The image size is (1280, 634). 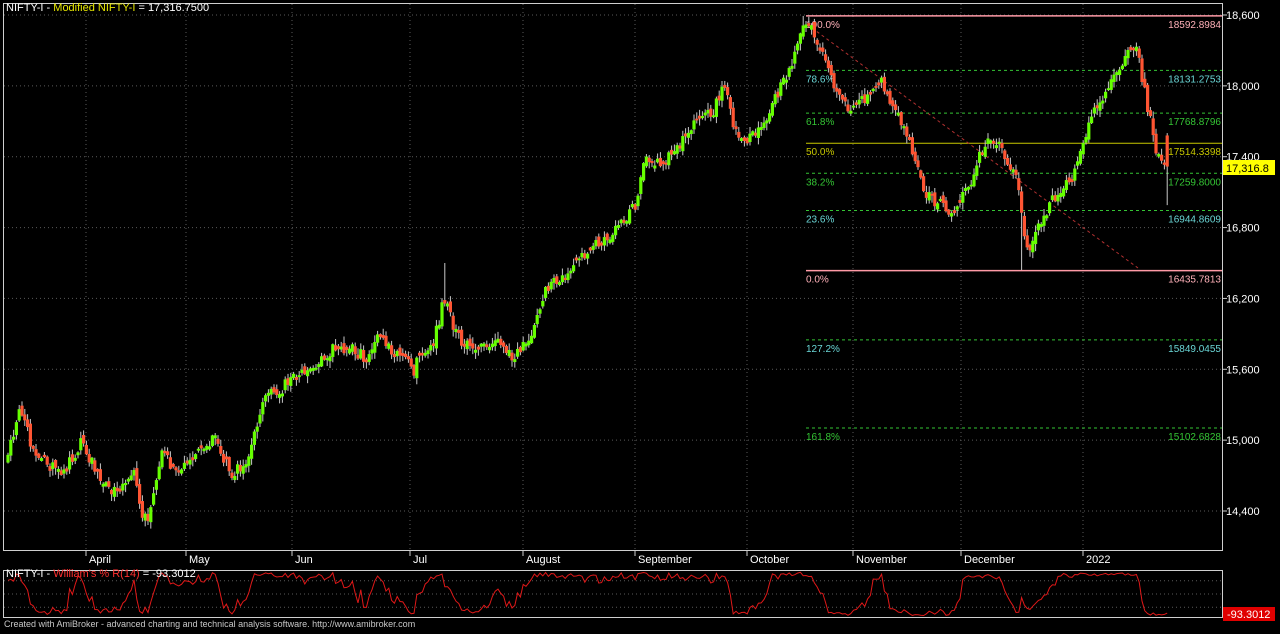 What do you see at coordinates (1194, 280) in the screenshot?
I see `fib-value-label: 16435.7813` at bounding box center [1194, 280].